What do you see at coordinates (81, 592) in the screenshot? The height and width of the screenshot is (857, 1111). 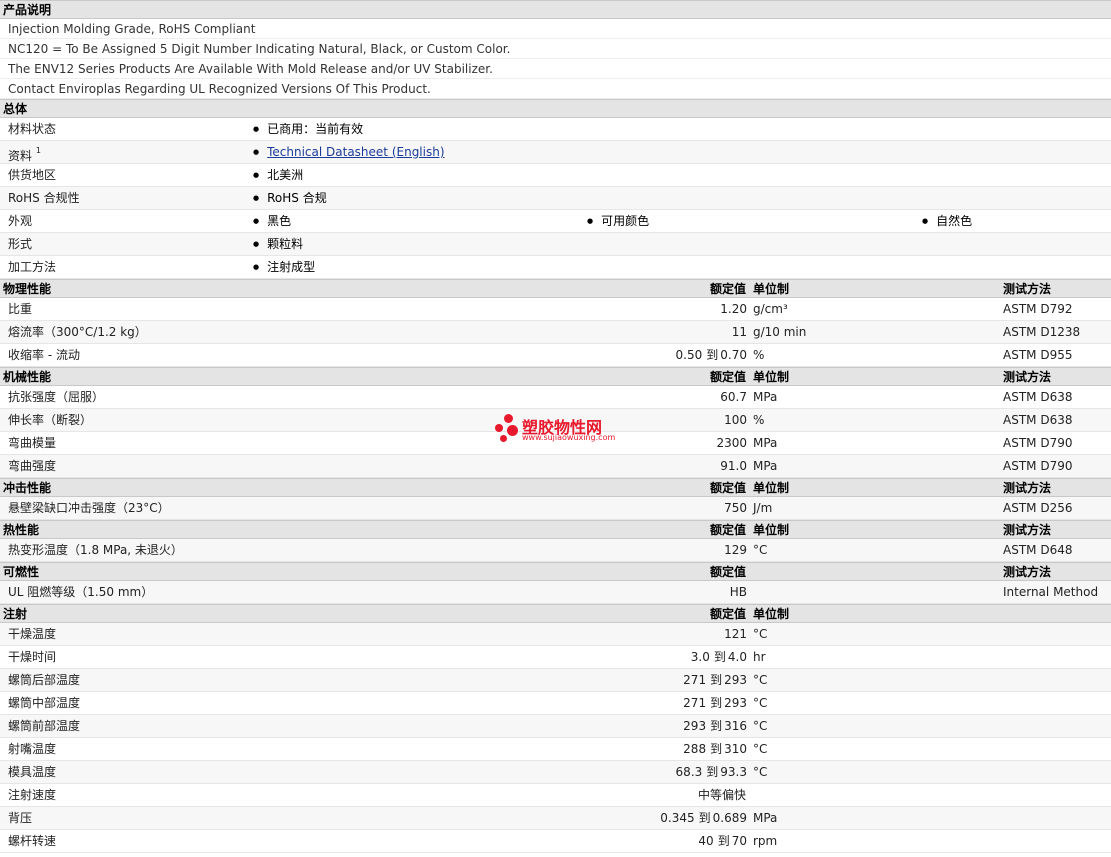 I see `property-label: UL 阻燃等级（1.50 mm）` at bounding box center [81, 592].